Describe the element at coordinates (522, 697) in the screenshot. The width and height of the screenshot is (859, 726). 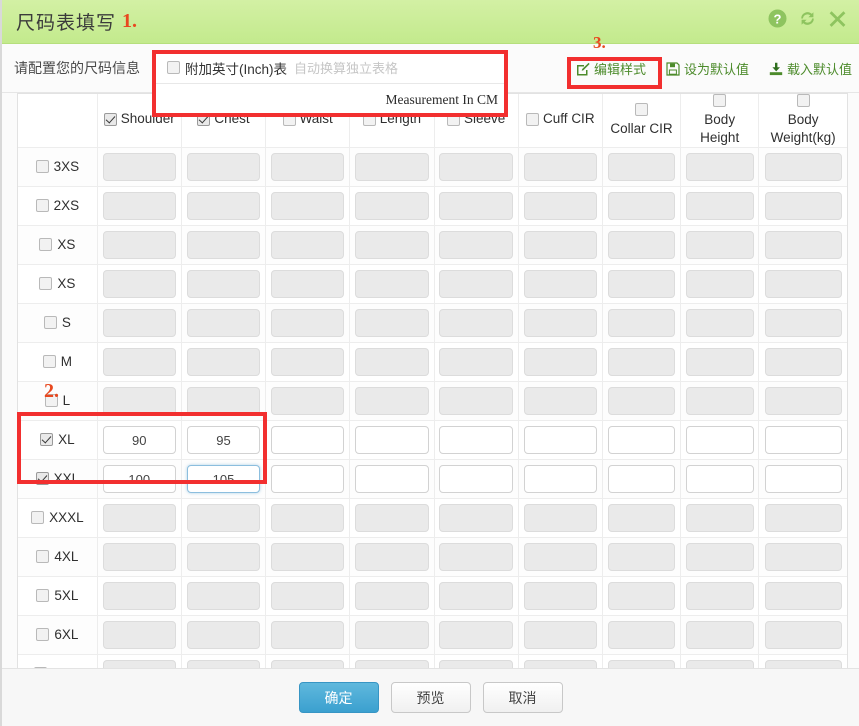
I see `cancel-button: 取消` at that location.